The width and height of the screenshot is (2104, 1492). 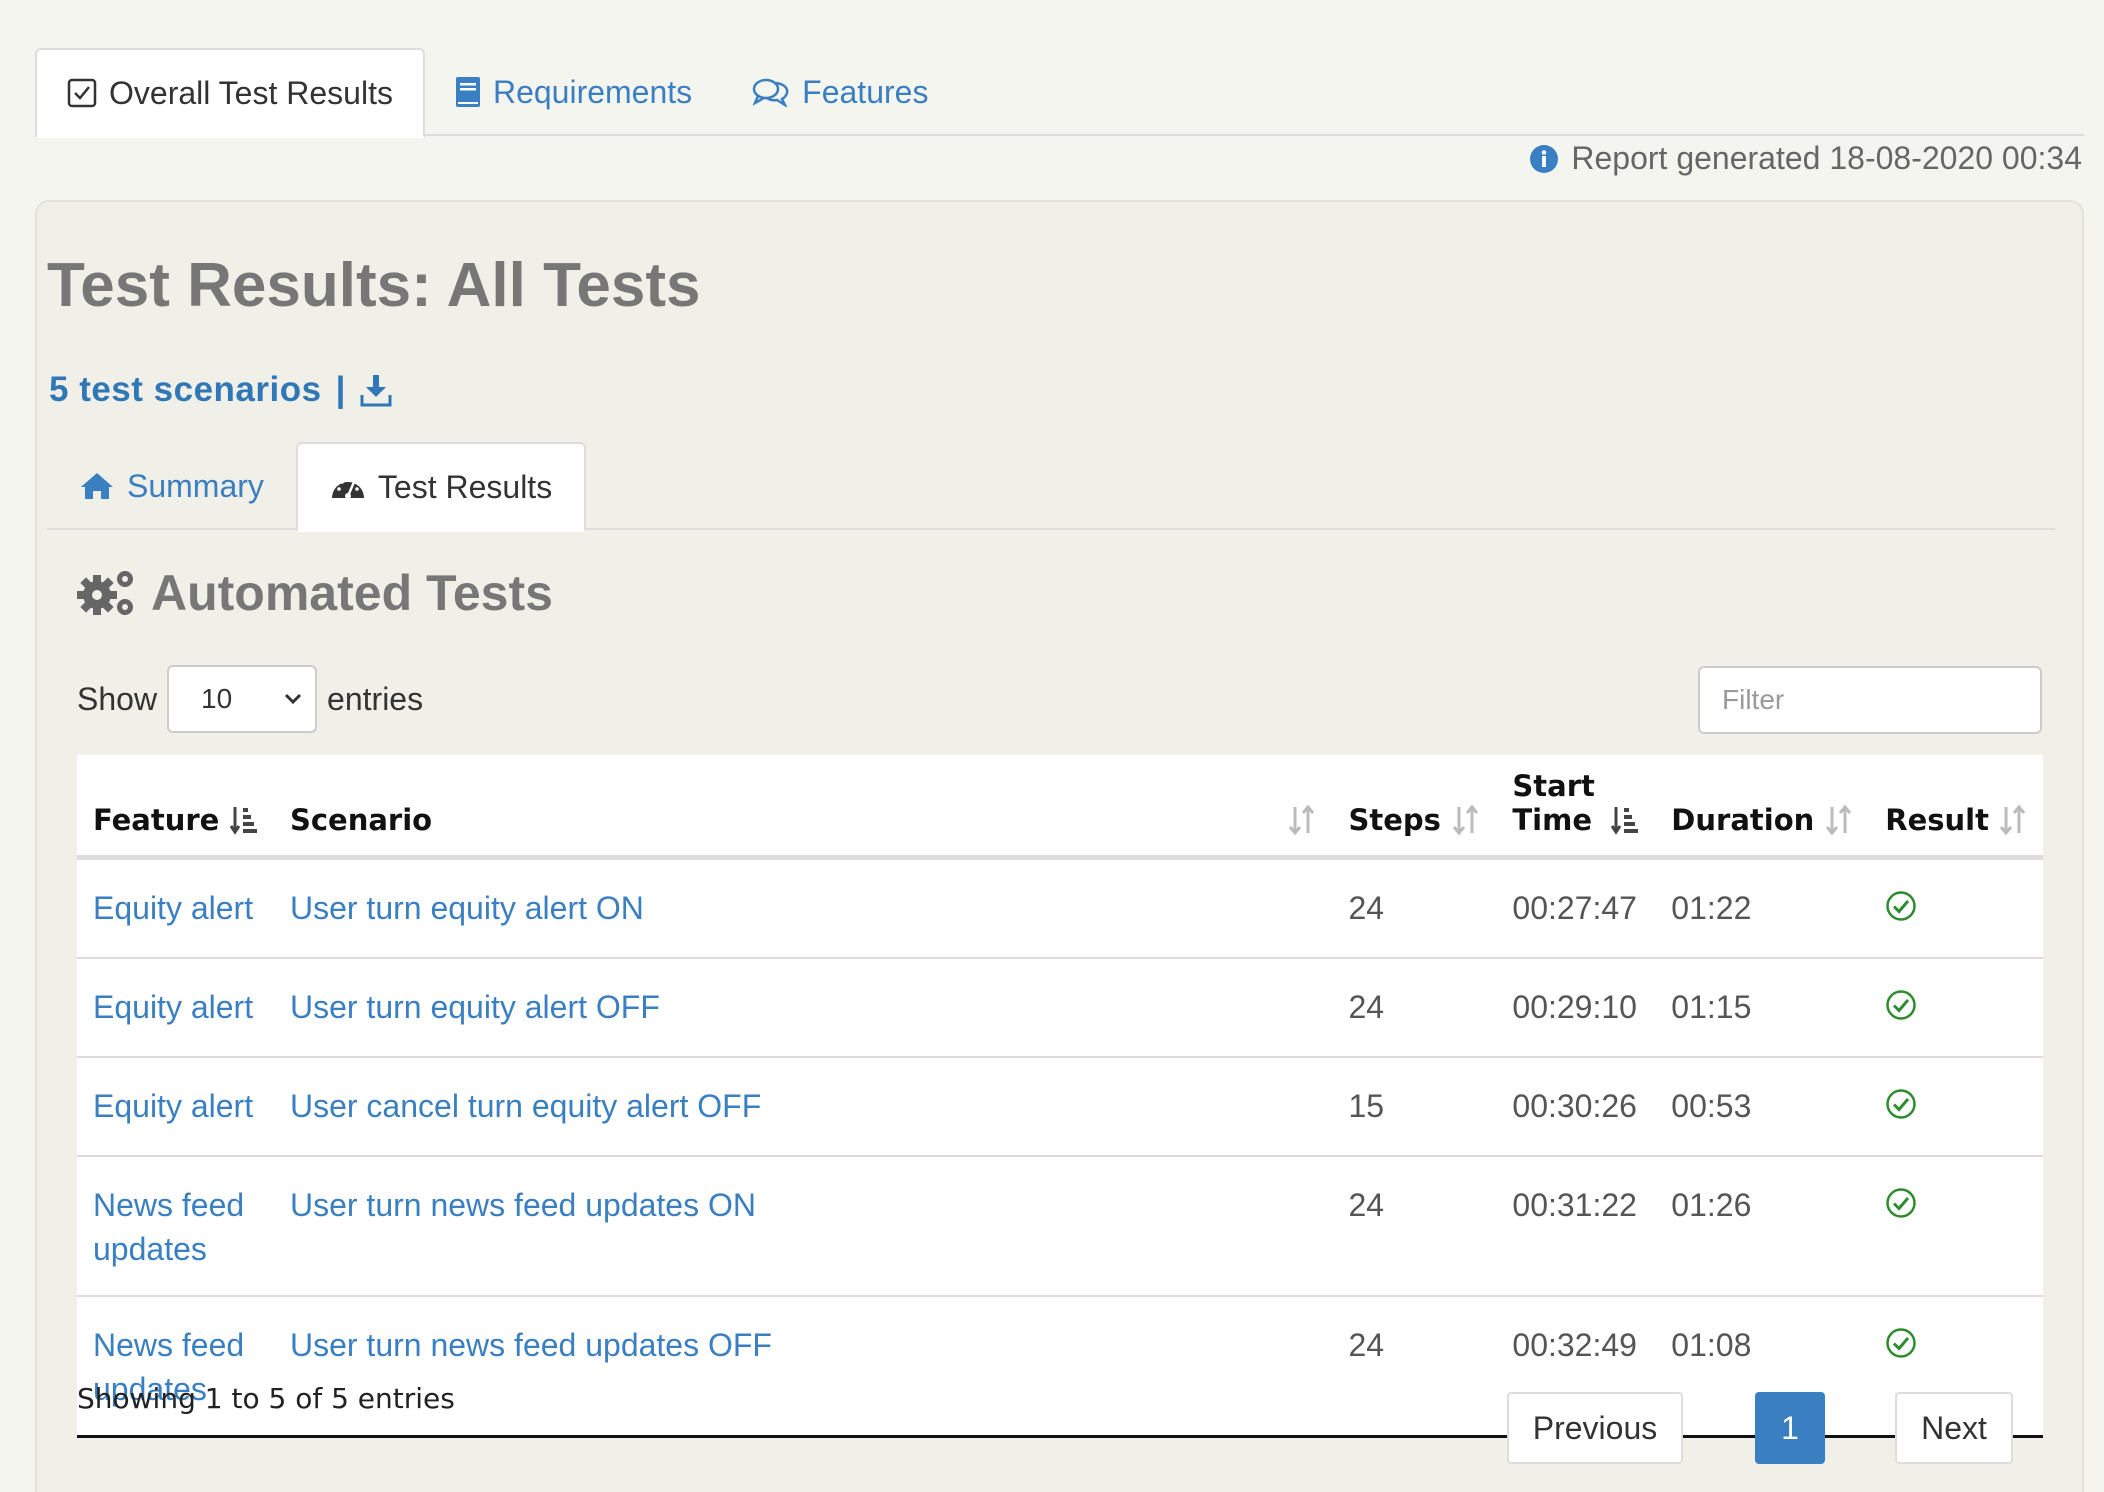 I want to click on scenario-count: 5 test scenarios |, so click(x=220, y=390).